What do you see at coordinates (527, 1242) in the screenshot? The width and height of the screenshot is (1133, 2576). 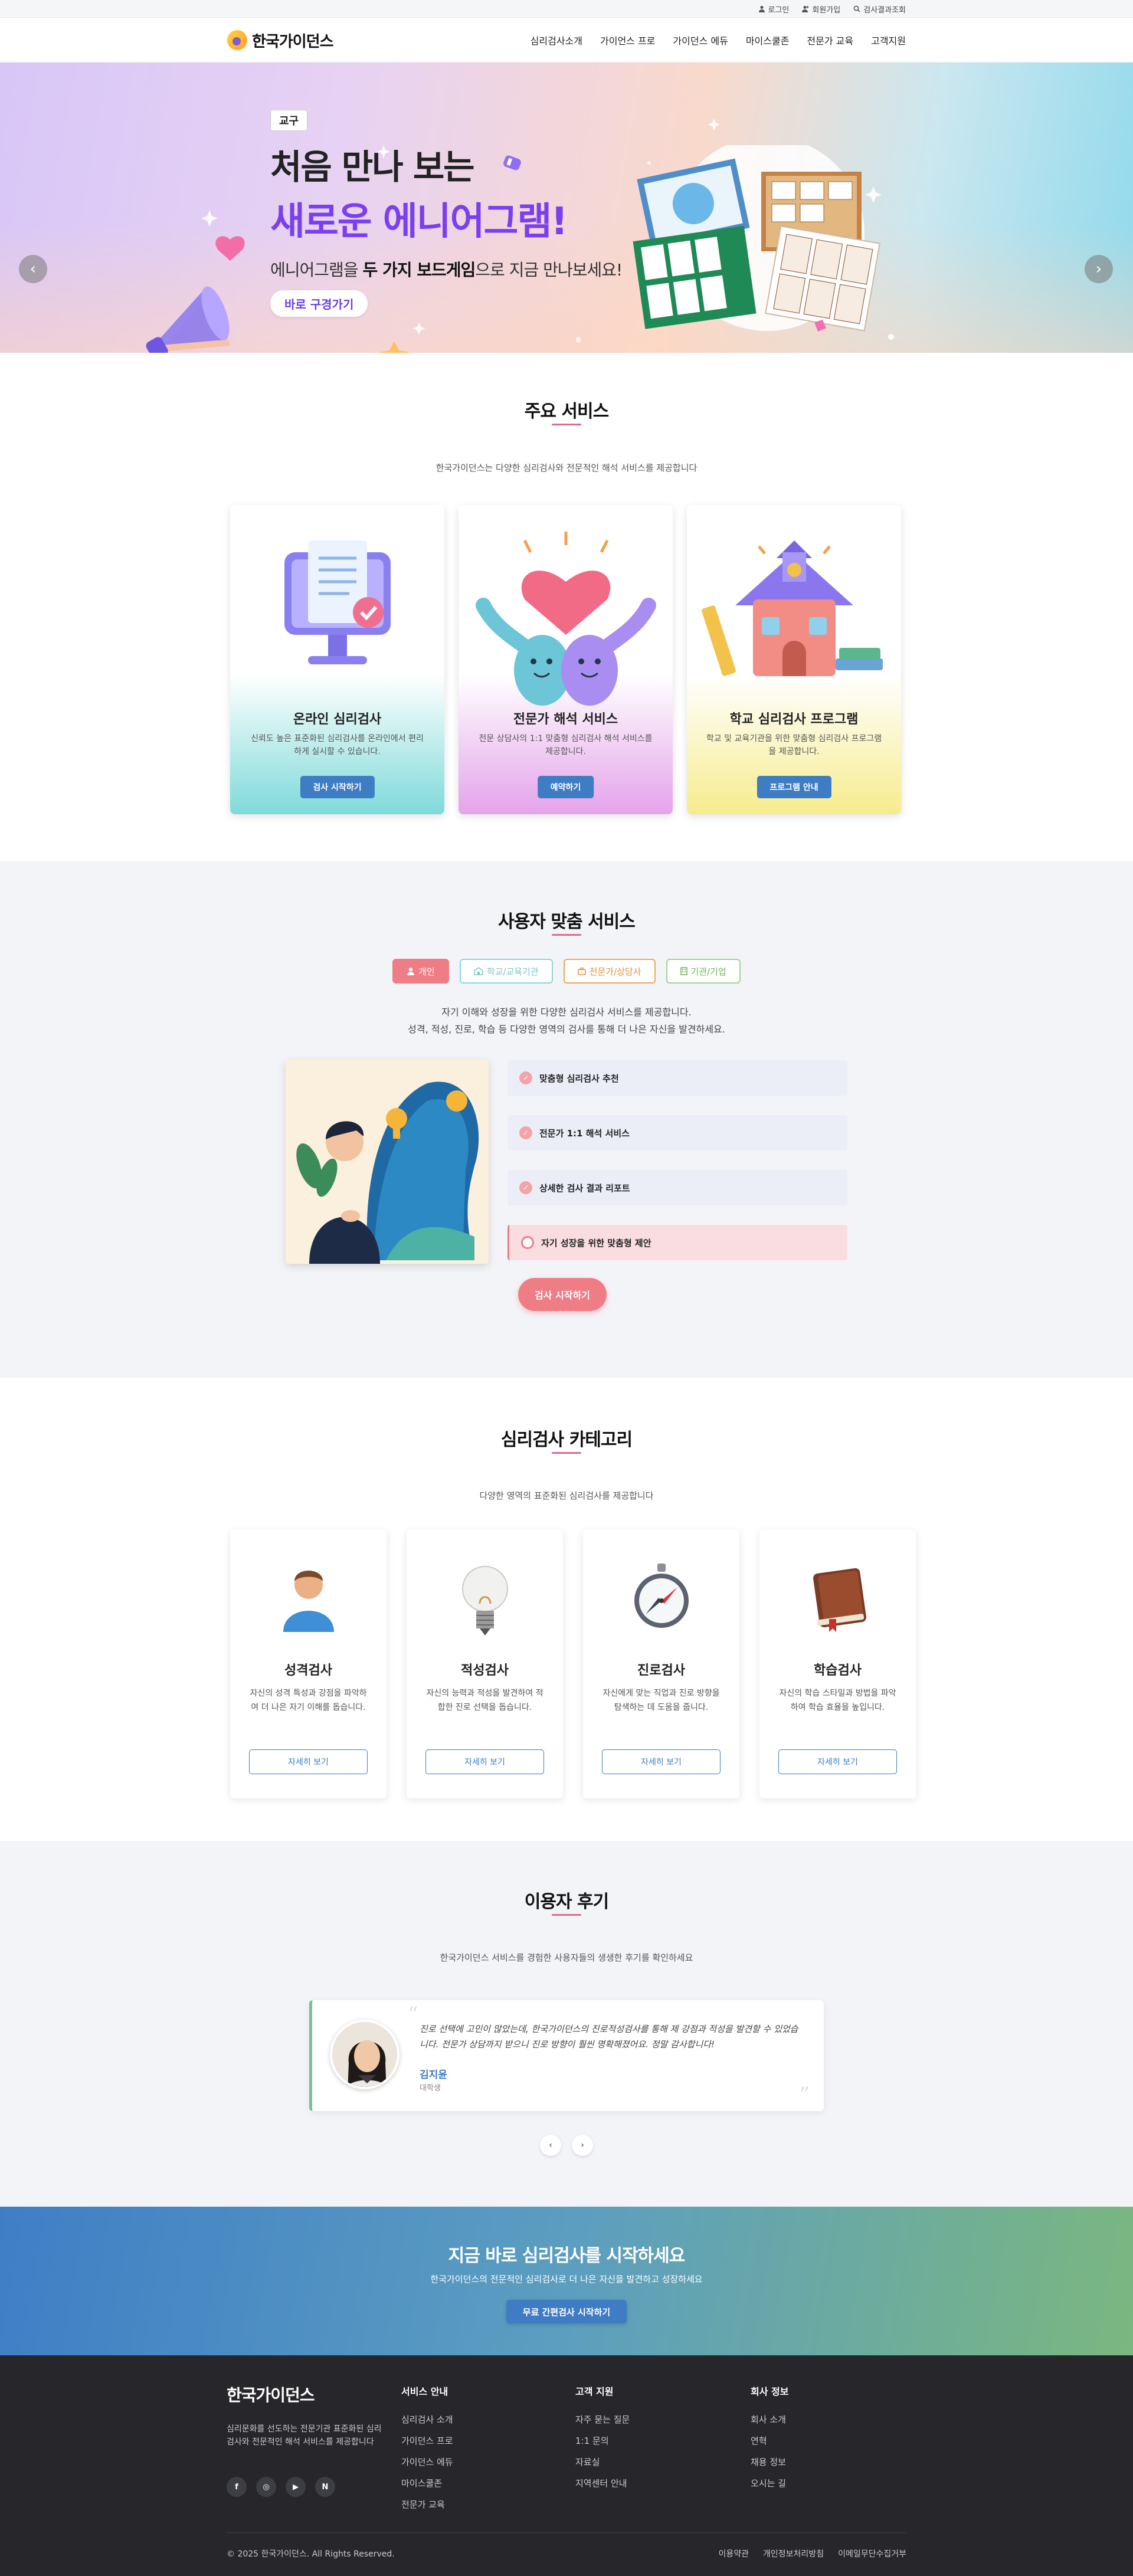 I see `ring-icon: ·` at bounding box center [527, 1242].